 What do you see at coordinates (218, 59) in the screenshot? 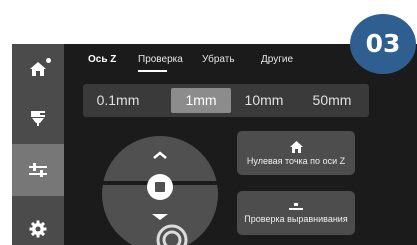
I see `tab-remove: Убрать` at bounding box center [218, 59].